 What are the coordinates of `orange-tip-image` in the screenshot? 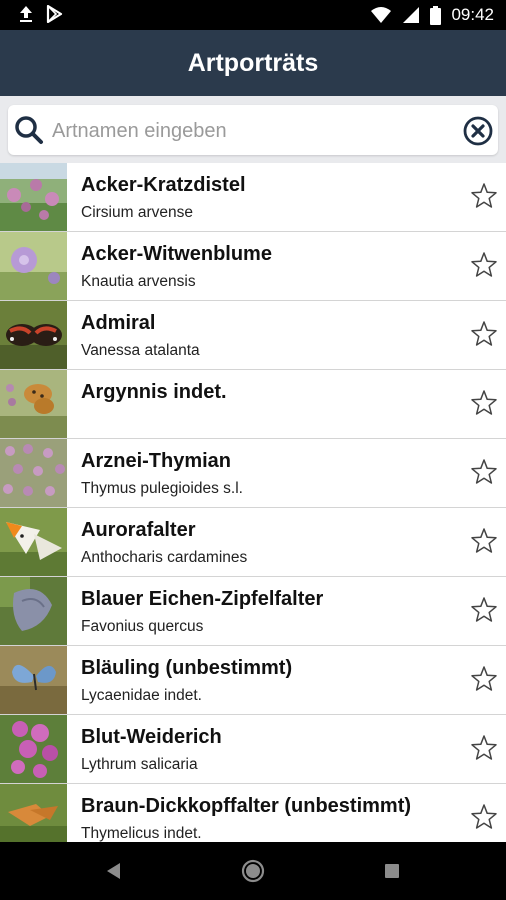 It's located at (33, 542).